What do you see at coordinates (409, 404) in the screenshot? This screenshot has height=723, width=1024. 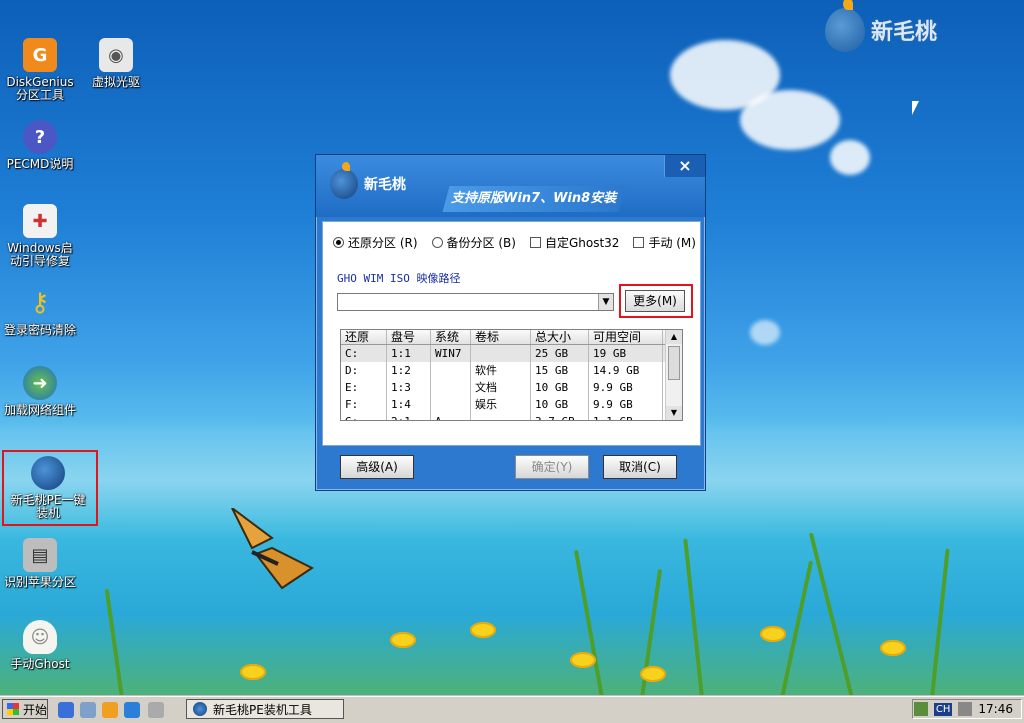 I see `table-cell: 1:4` at bounding box center [409, 404].